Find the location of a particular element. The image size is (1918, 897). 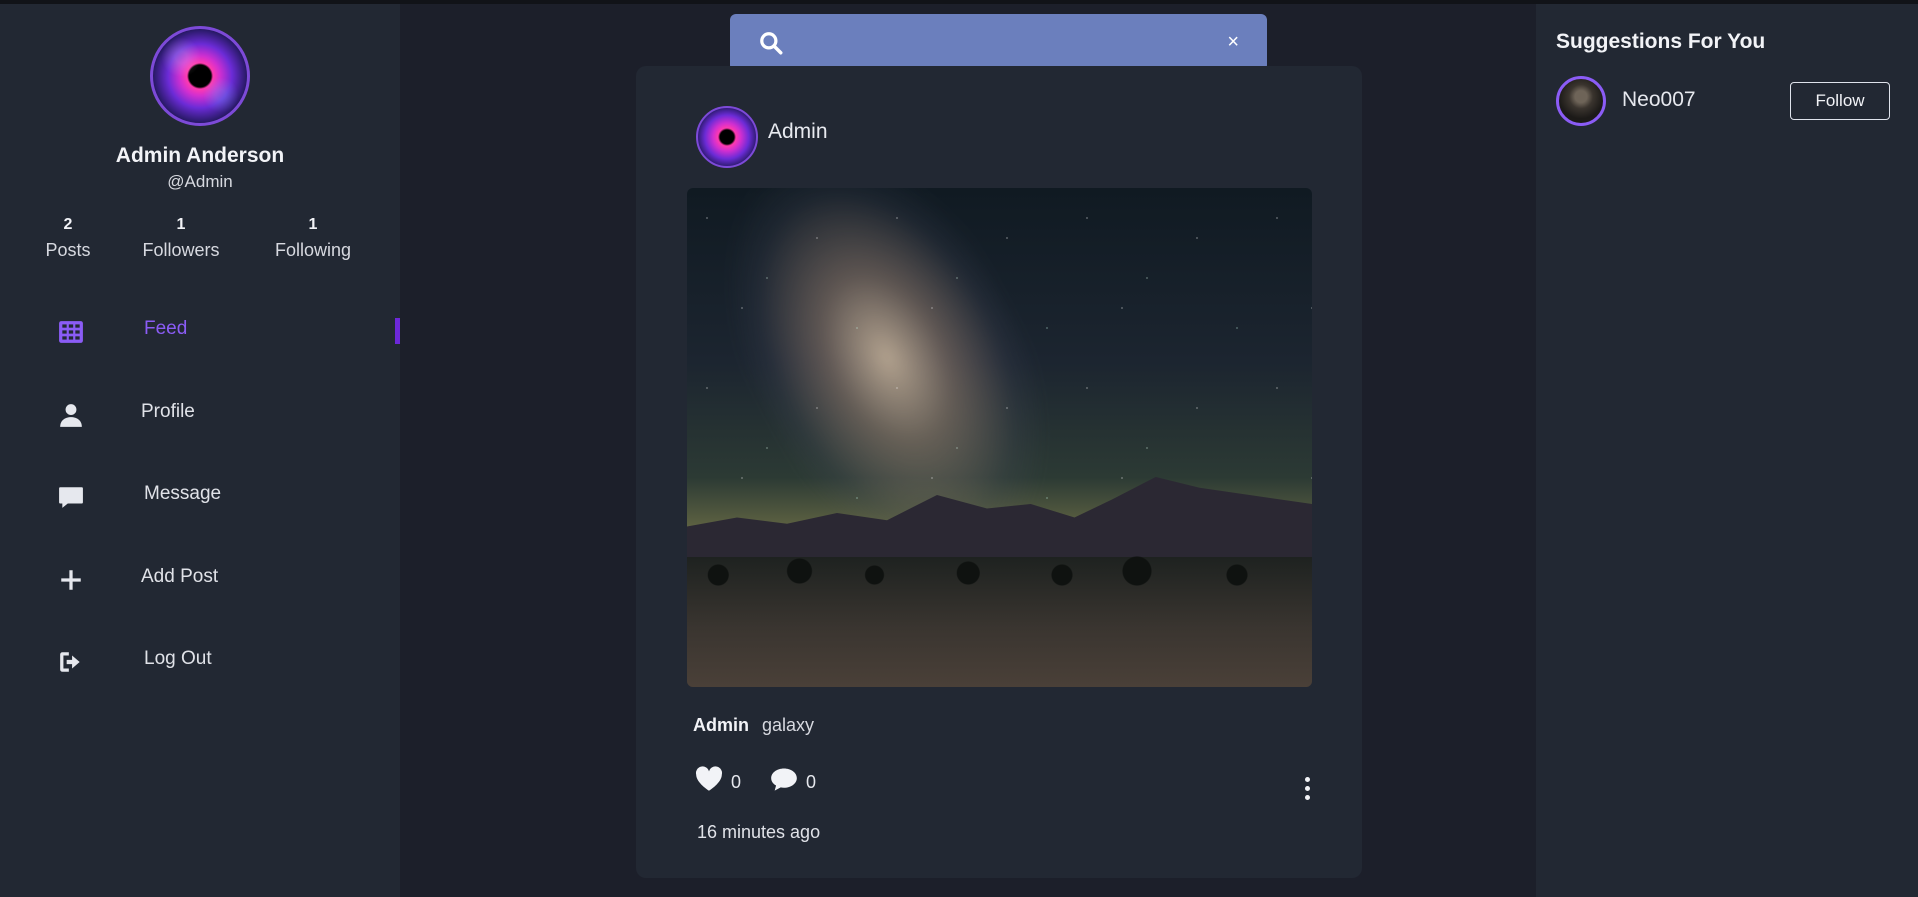

stat-following-label: Following is located at coordinates (313, 250).